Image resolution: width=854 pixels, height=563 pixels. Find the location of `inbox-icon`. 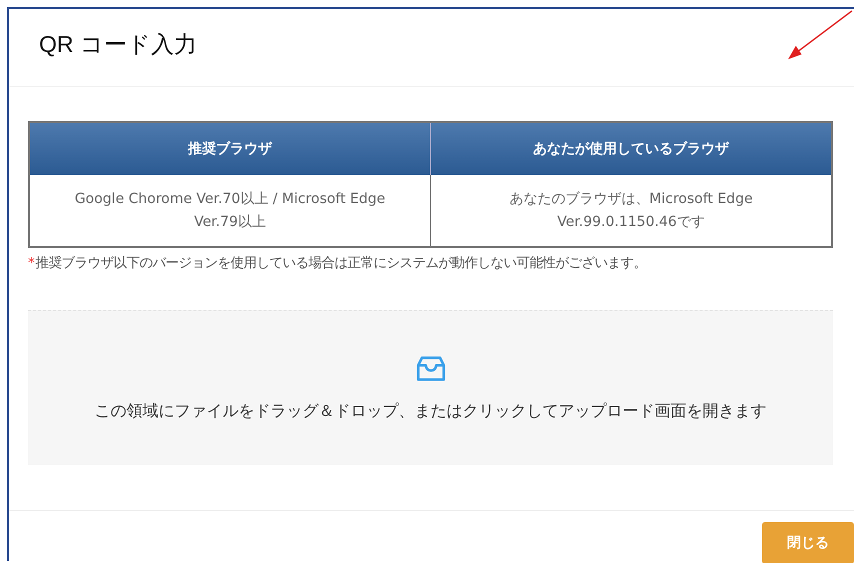

inbox-icon is located at coordinates (431, 368).